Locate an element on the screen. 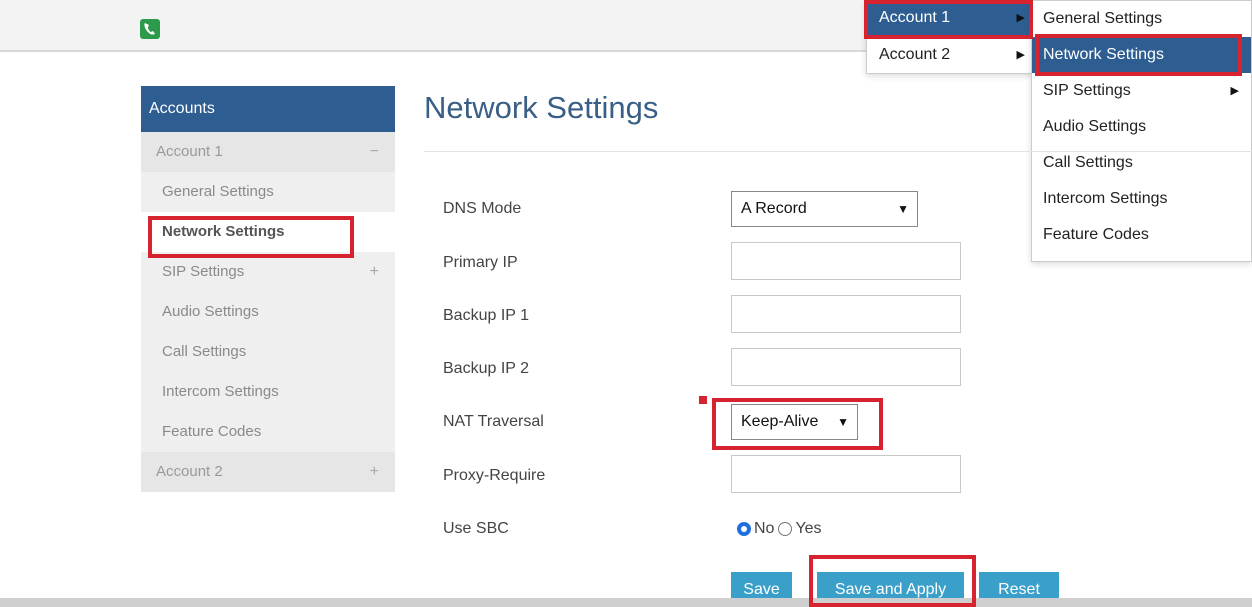 This screenshot has width=1252, height=607. backup-ip2-label: Backup IP 2 is located at coordinates (486, 368).